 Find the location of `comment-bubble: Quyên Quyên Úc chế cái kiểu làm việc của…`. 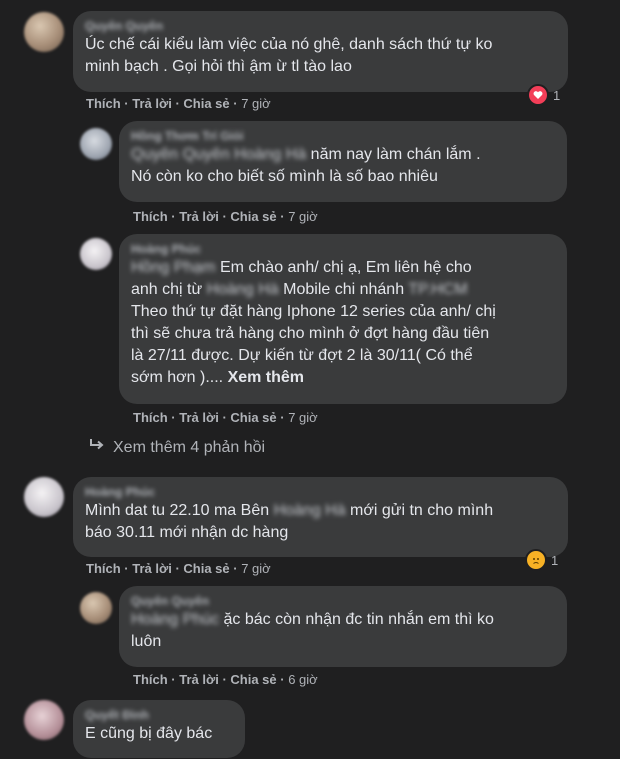

comment-bubble: Quyên Quyên Úc chế cái kiểu làm việc của… is located at coordinates (320, 51).